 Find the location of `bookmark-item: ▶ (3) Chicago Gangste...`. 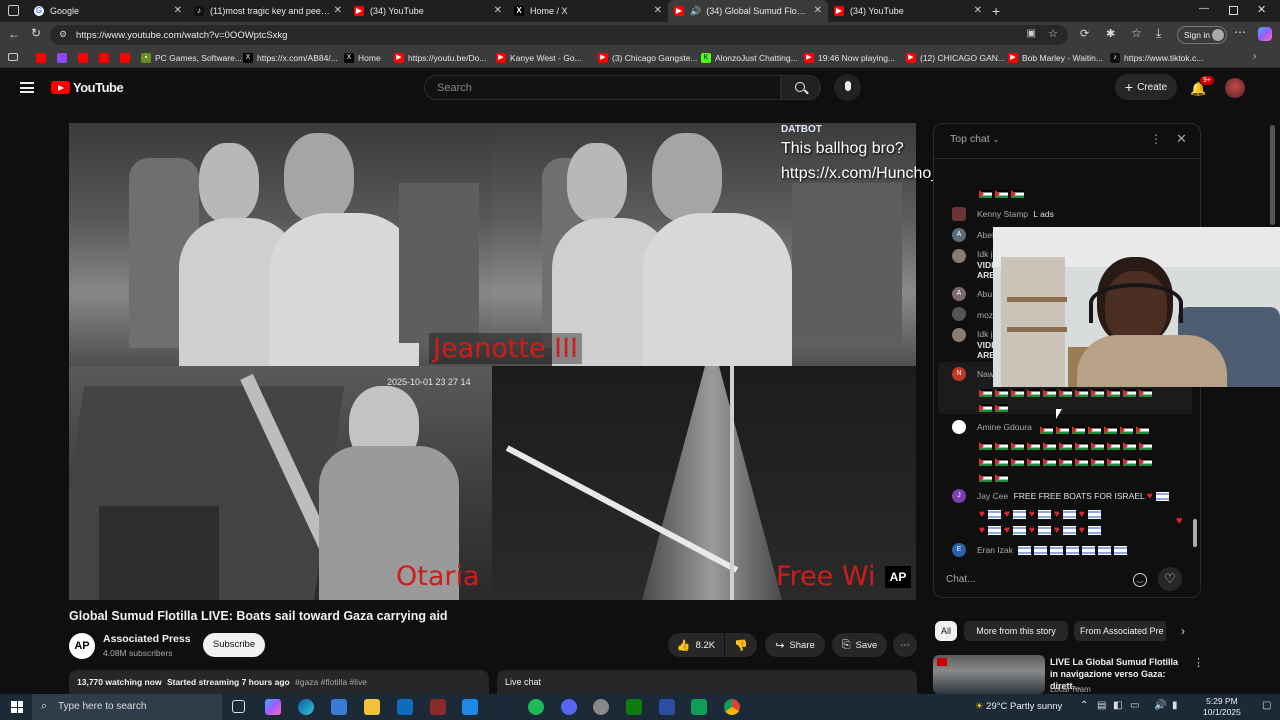

bookmark-item: ▶ (3) Chicago Gangste... is located at coordinates (648, 58).